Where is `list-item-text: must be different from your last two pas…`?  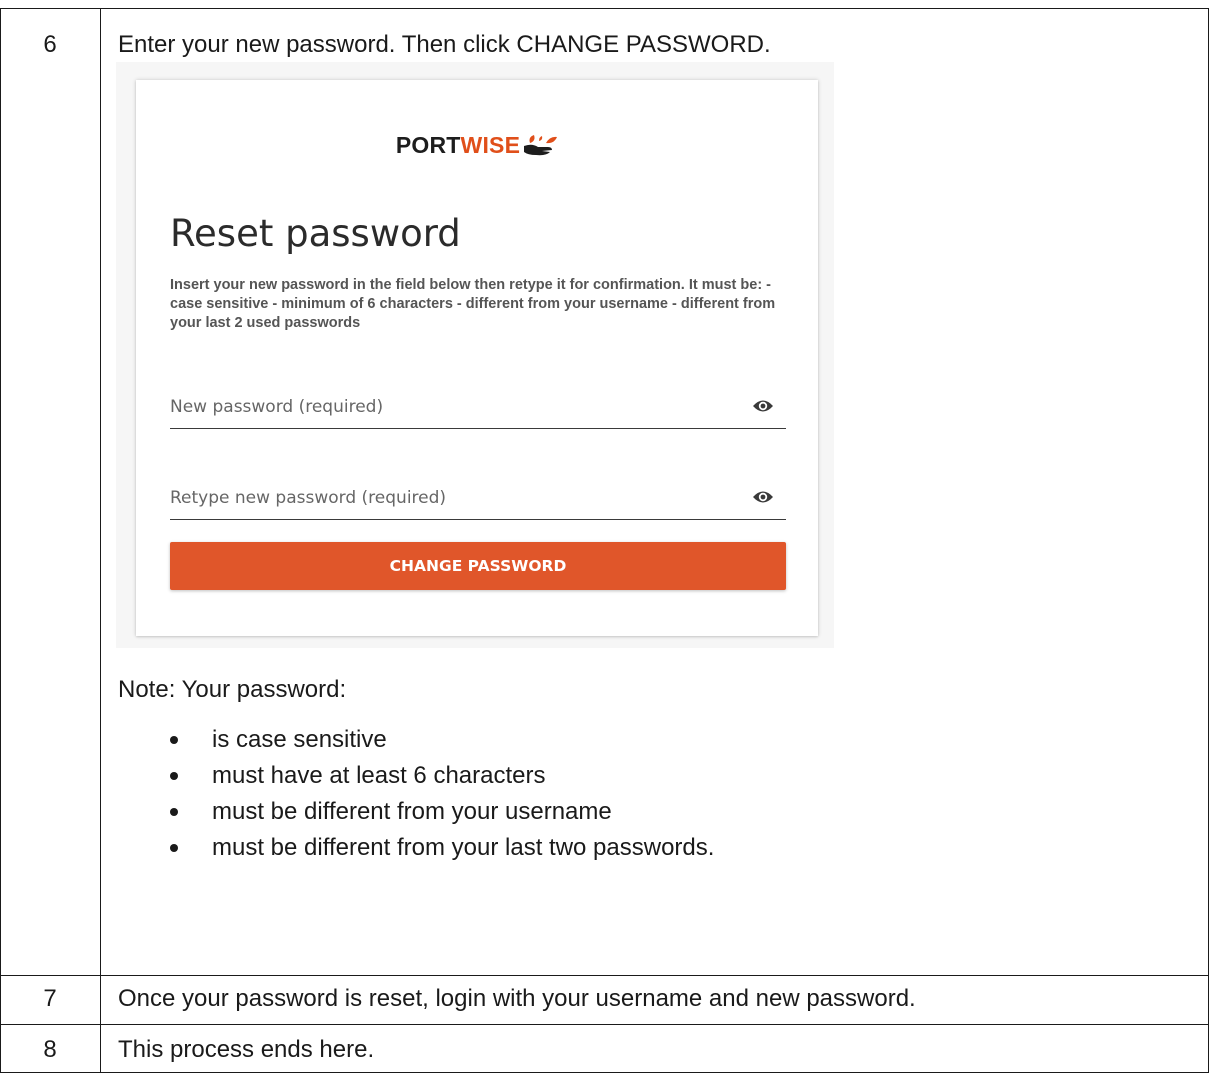 list-item-text: must be different from your last two pas… is located at coordinates (463, 847).